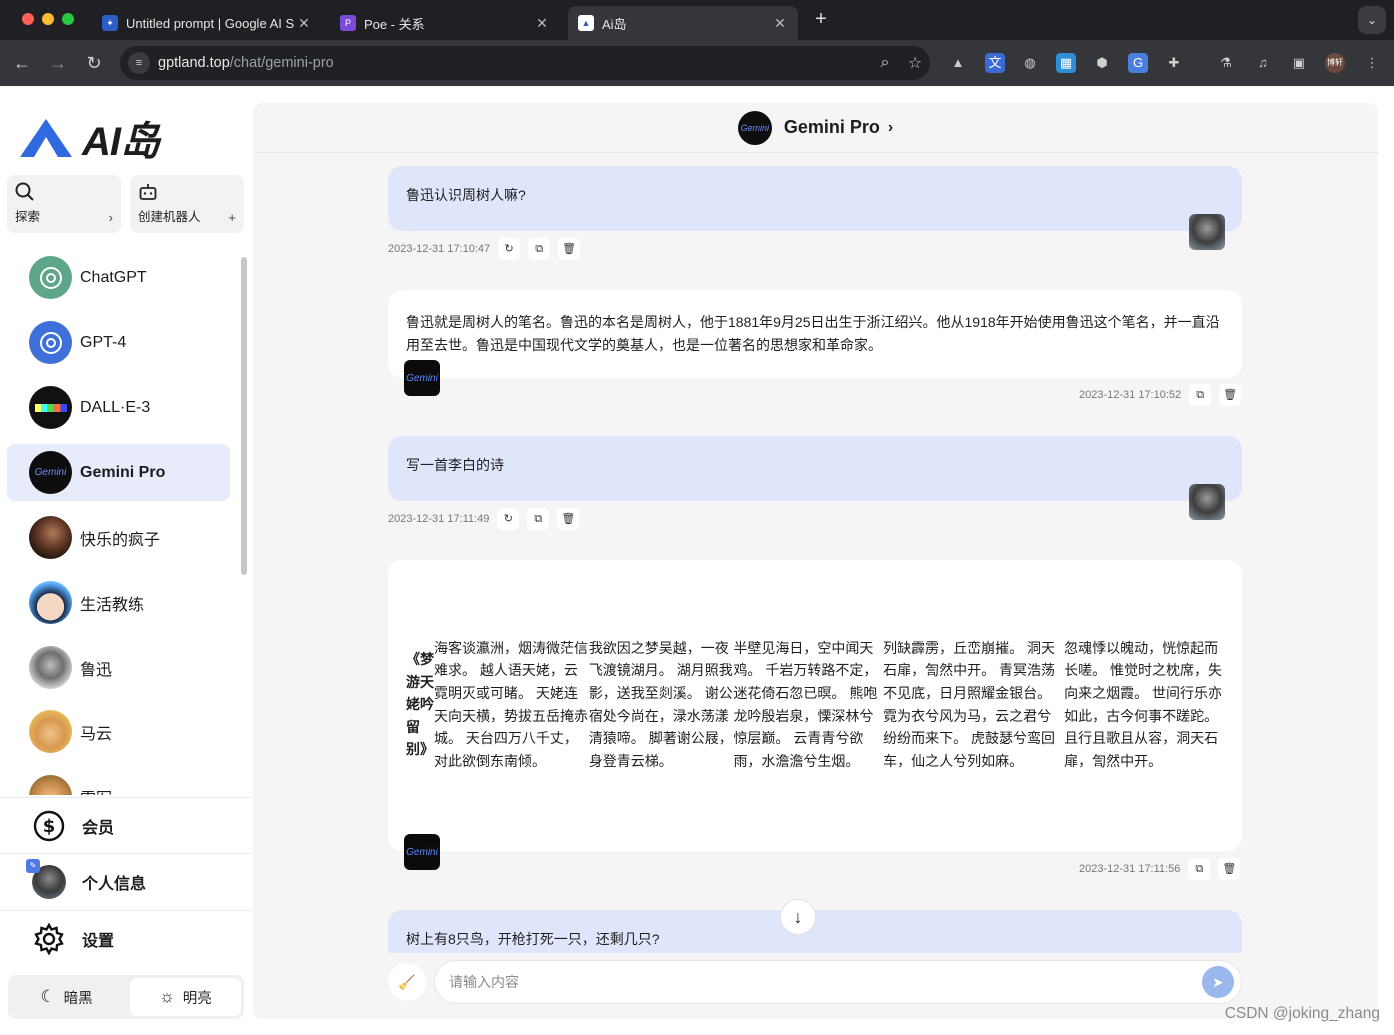 The image size is (1394, 1035). Describe the element at coordinates (838, 982) in the screenshot. I see `message-input` at that location.